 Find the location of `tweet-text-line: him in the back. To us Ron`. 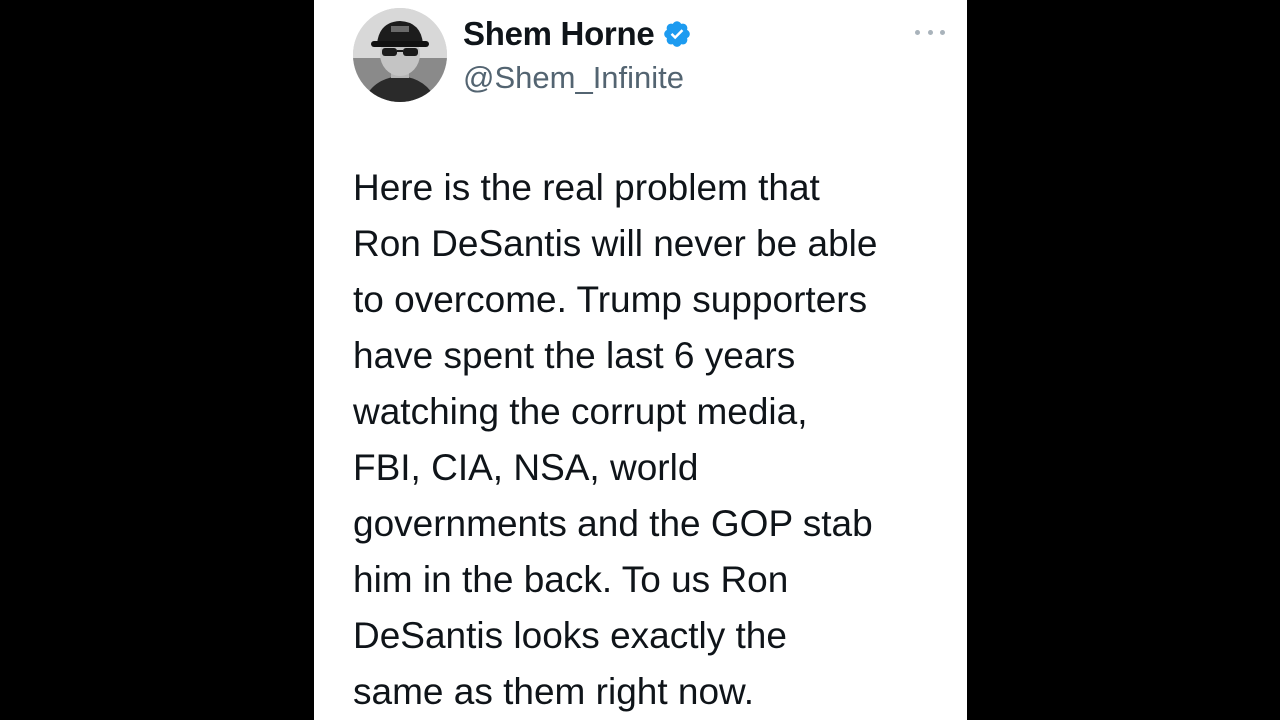

tweet-text-line: him in the back. To us Ron is located at coordinates (571, 579).